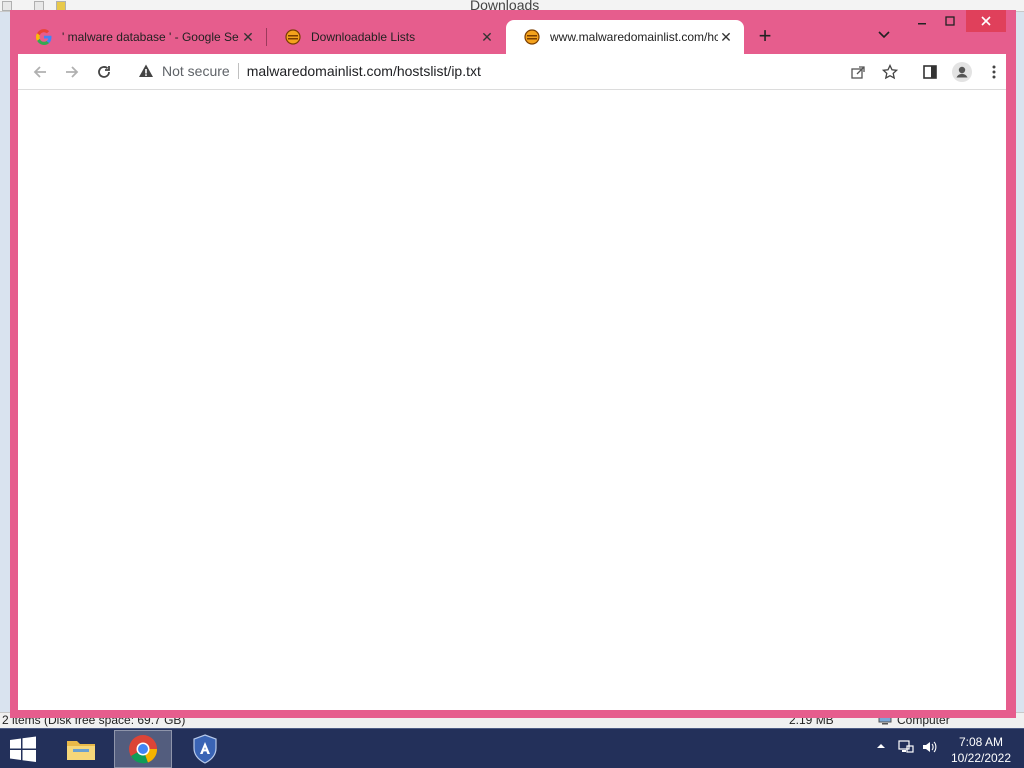 The height and width of the screenshot is (768, 1024). Describe the element at coordinates (950, 21) in the screenshot. I see `maximize-button` at that location.